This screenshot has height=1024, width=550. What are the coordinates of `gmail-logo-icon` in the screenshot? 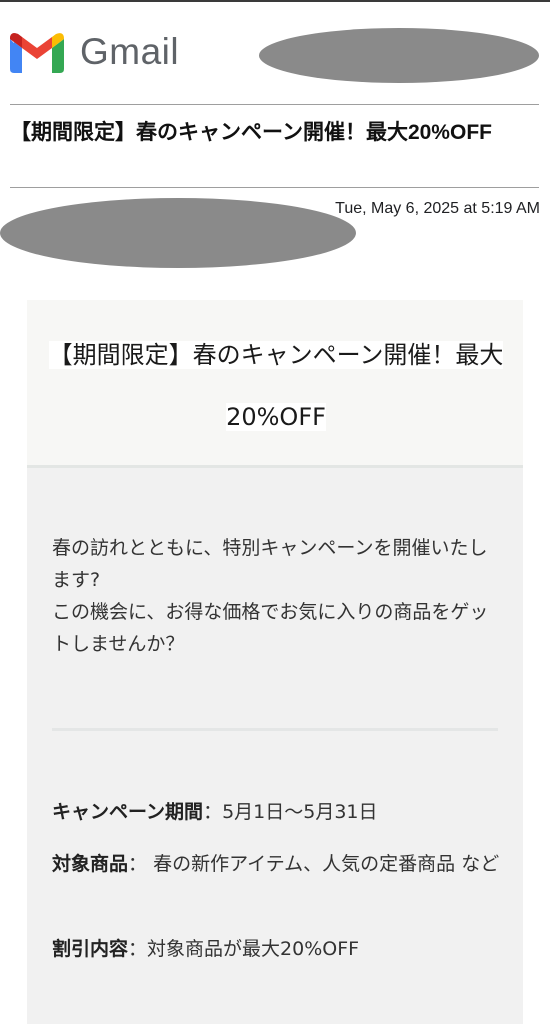 It's located at (37, 52).